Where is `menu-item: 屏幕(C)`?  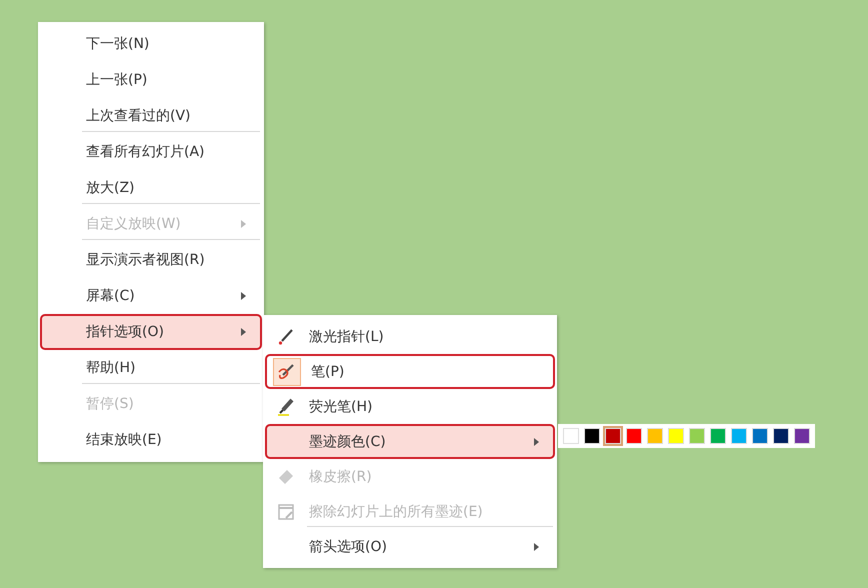 menu-item: 屏幕(C) is located at coordinates (151, 296).